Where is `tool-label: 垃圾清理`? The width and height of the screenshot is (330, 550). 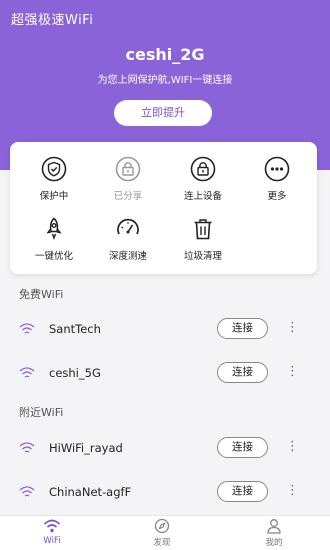
tool-label: 垃圾清理 is located at coordinates (202, 256).